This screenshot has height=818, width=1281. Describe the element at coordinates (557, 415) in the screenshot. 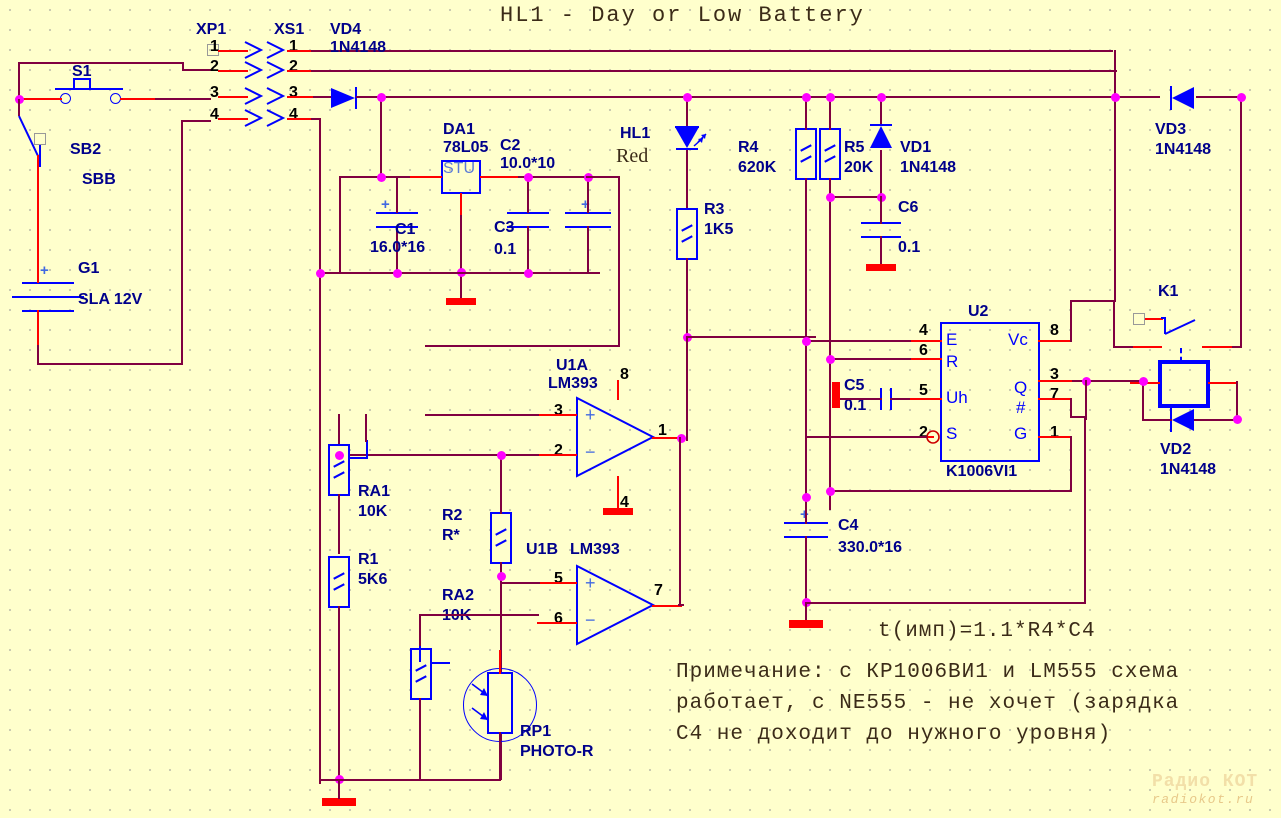

I see `u1a-pin3-lead` at that location.